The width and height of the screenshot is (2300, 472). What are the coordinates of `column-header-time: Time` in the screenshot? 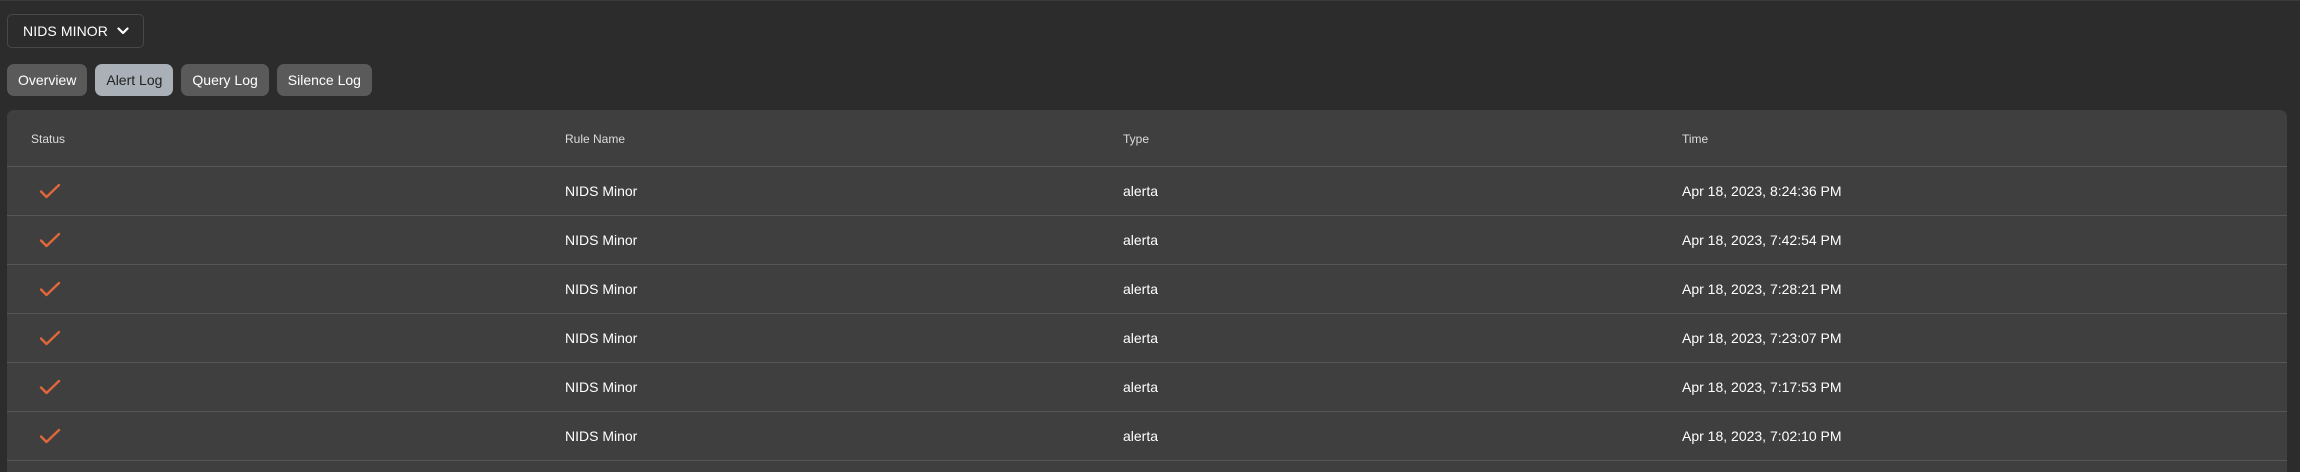 It's located at (1695, 139).